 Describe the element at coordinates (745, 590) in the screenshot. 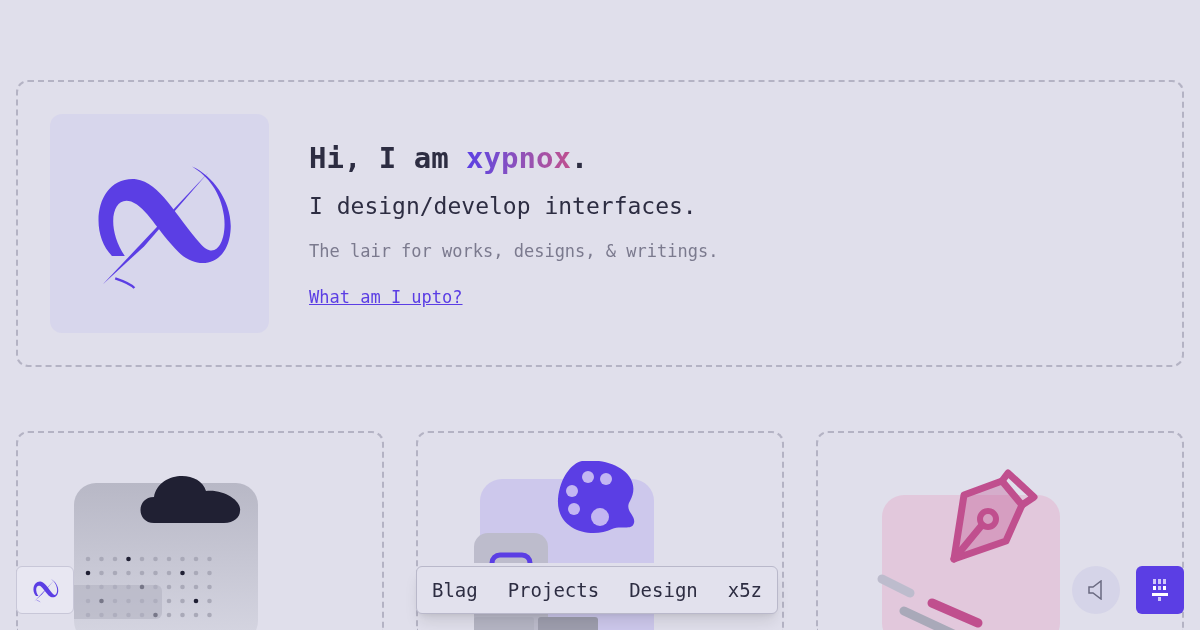

I see `nav-link: x5z` at that location.